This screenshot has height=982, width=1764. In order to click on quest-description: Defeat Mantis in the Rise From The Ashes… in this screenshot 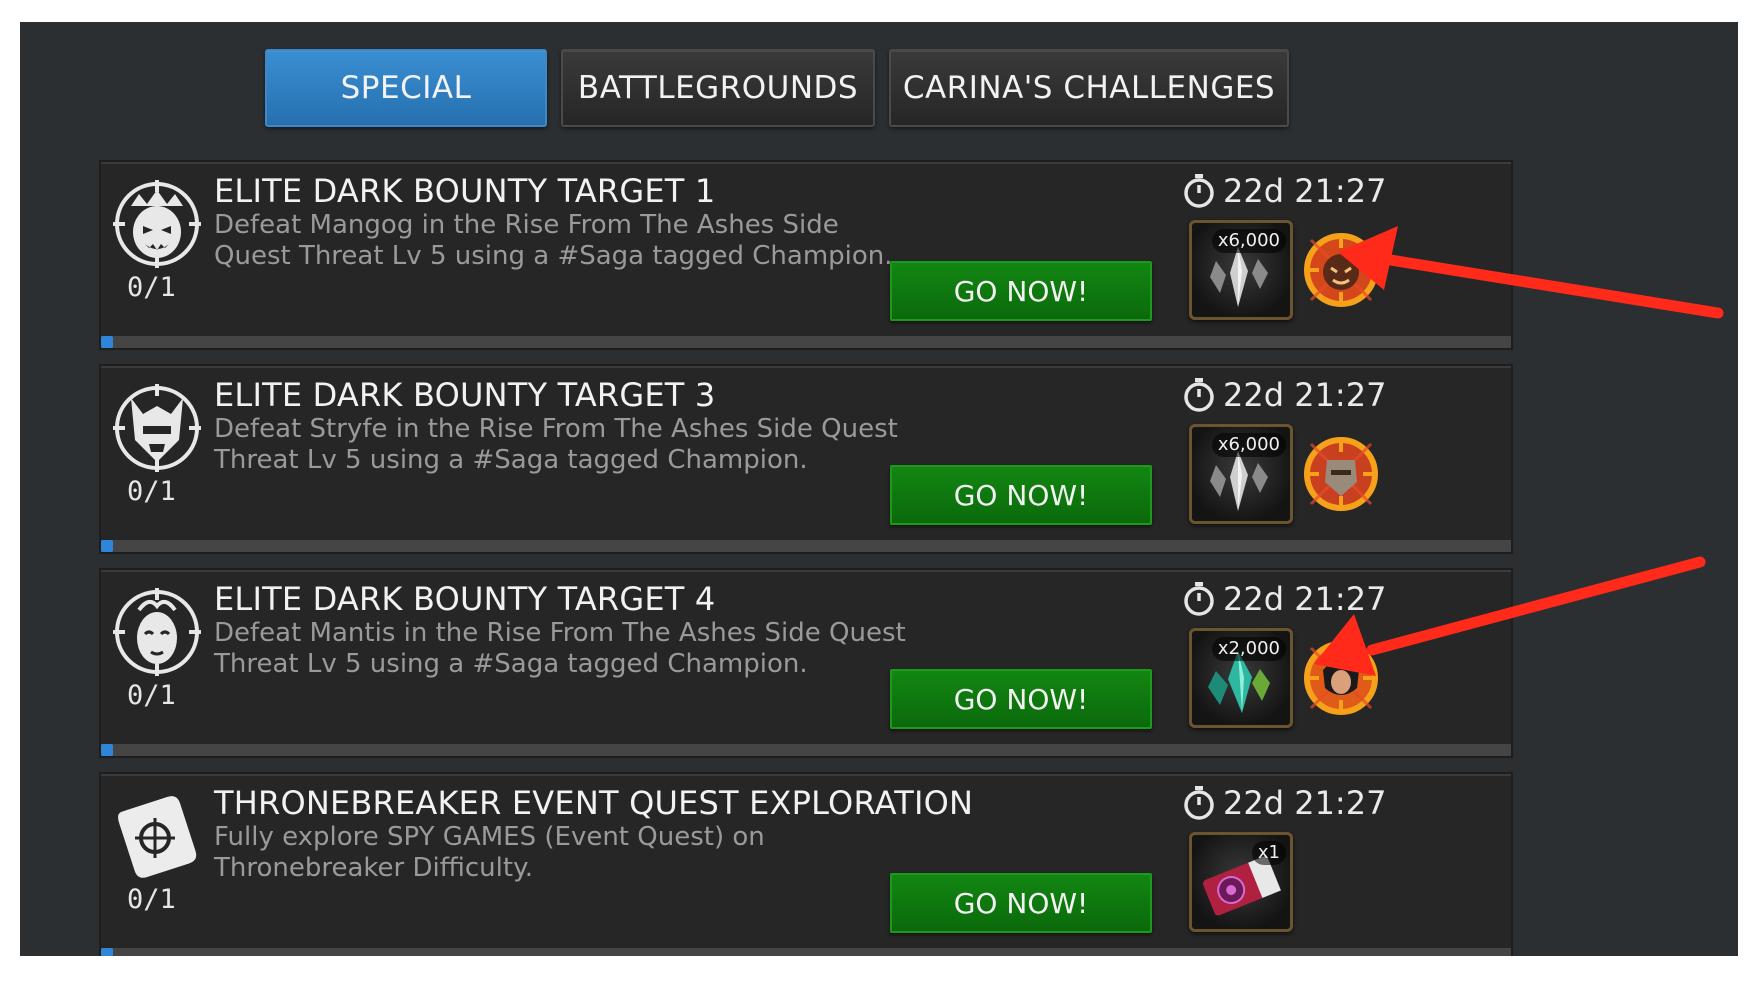, I will do `click(560, 648)`.